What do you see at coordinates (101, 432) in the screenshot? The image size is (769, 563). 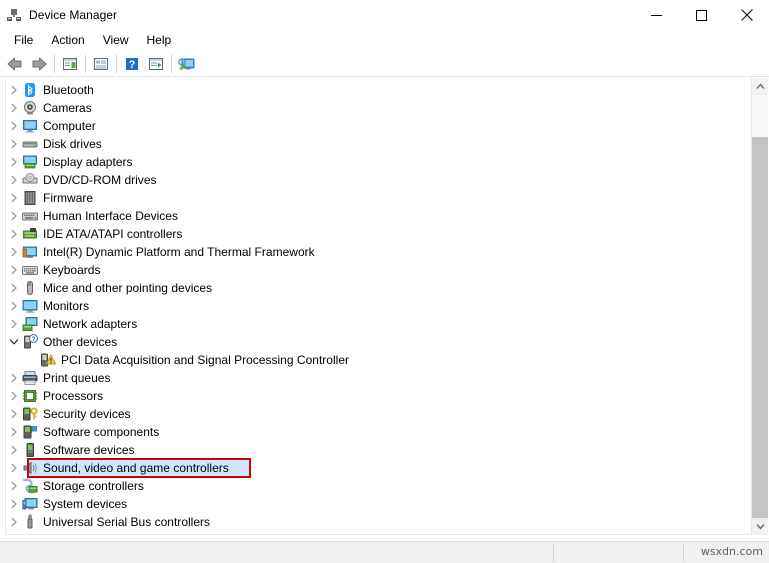 I see `tree-item-label: Software components` at bounding box center [101, 432].